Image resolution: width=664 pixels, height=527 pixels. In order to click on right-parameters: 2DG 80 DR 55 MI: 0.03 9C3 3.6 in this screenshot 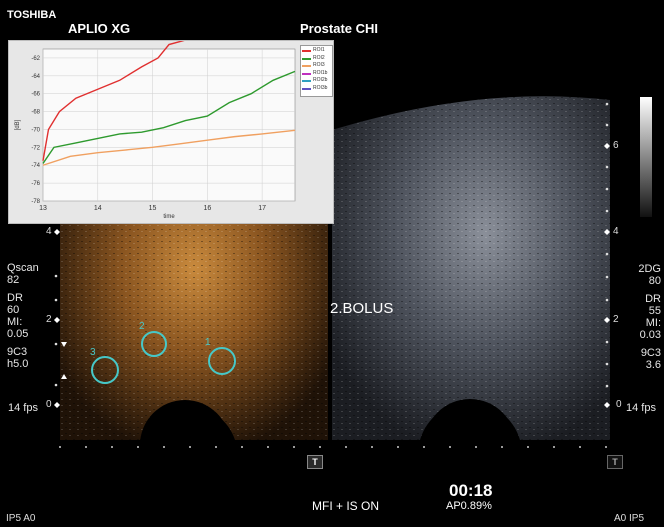, I will do `click(647, 317)`.